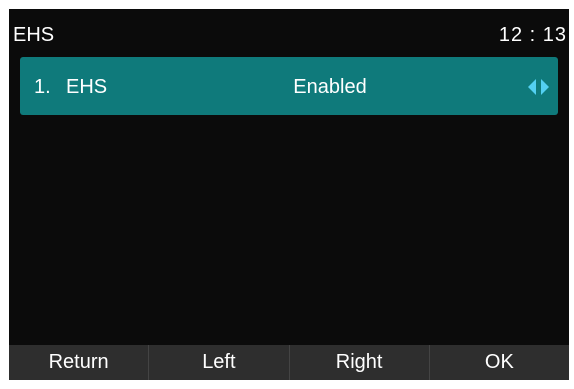 The height and width of the screenshot is (389, 574). I want to click on clock: 12 : 13, so click(532, 35).